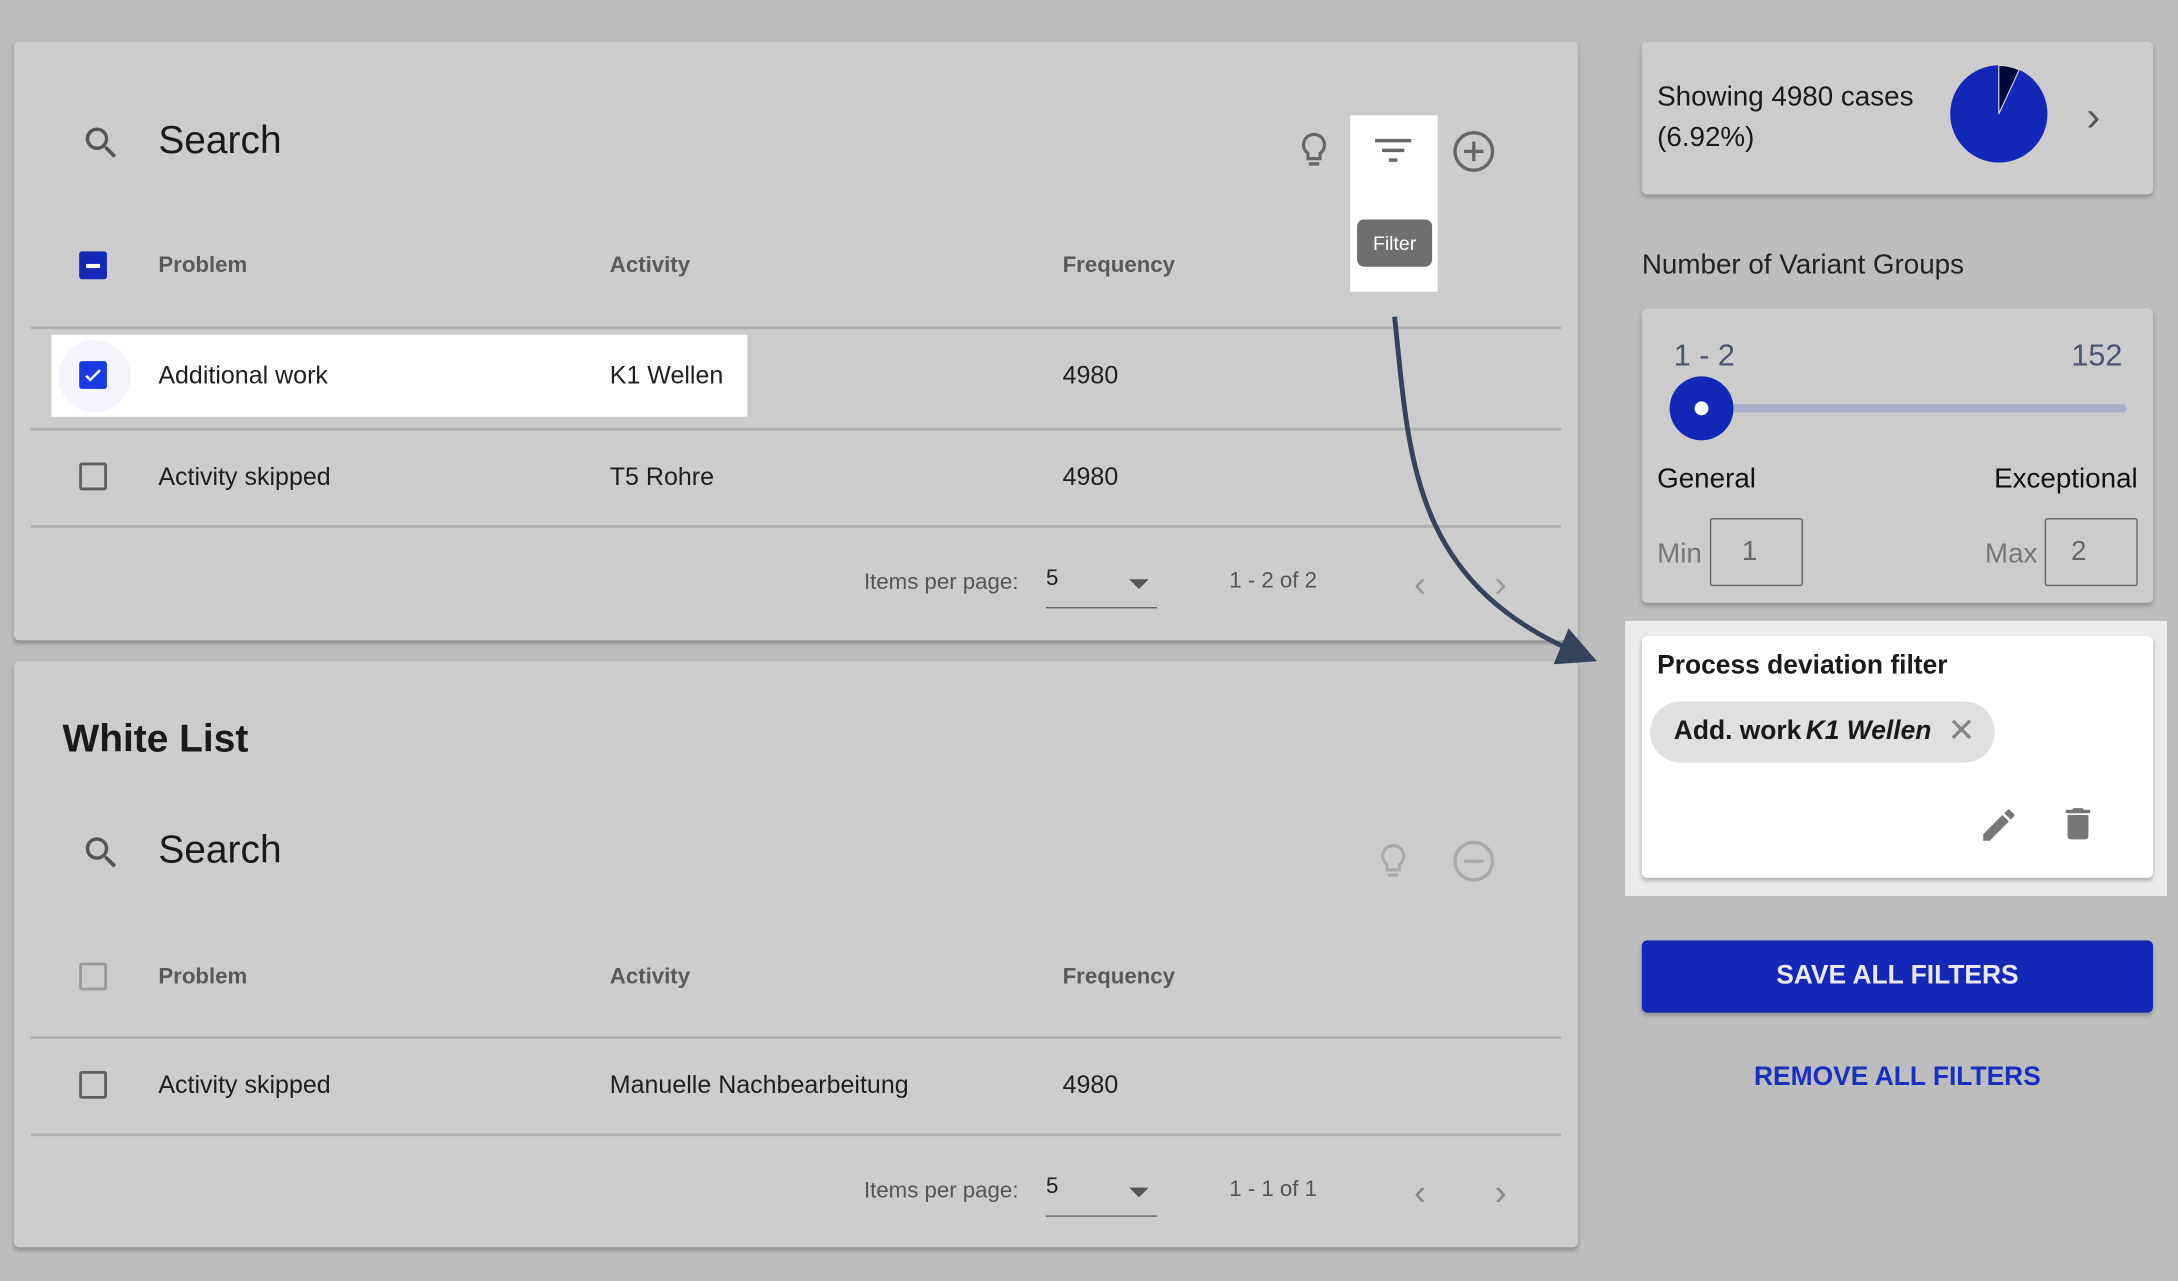 The height and width of the screenshot is (1281, 2178). What do you see at coordinates (1897, 1078) in the screenshot?
I see `remove-all-filters-button: REMOVE ALL FILTERS` at bounding box center [1897, 1078].